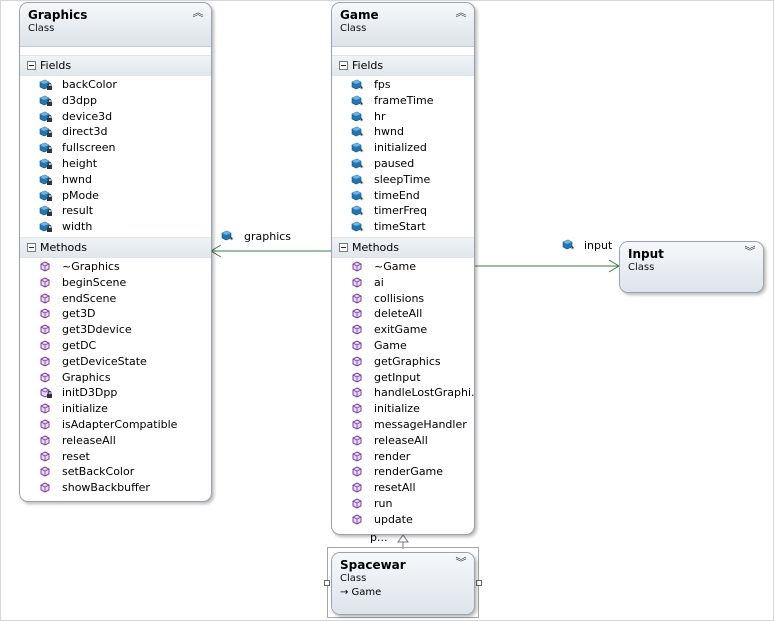 The image size is (774, 621). Describe the element at coordinates (115, 457) in the screenshot. I see `method-row: reset` at that location.